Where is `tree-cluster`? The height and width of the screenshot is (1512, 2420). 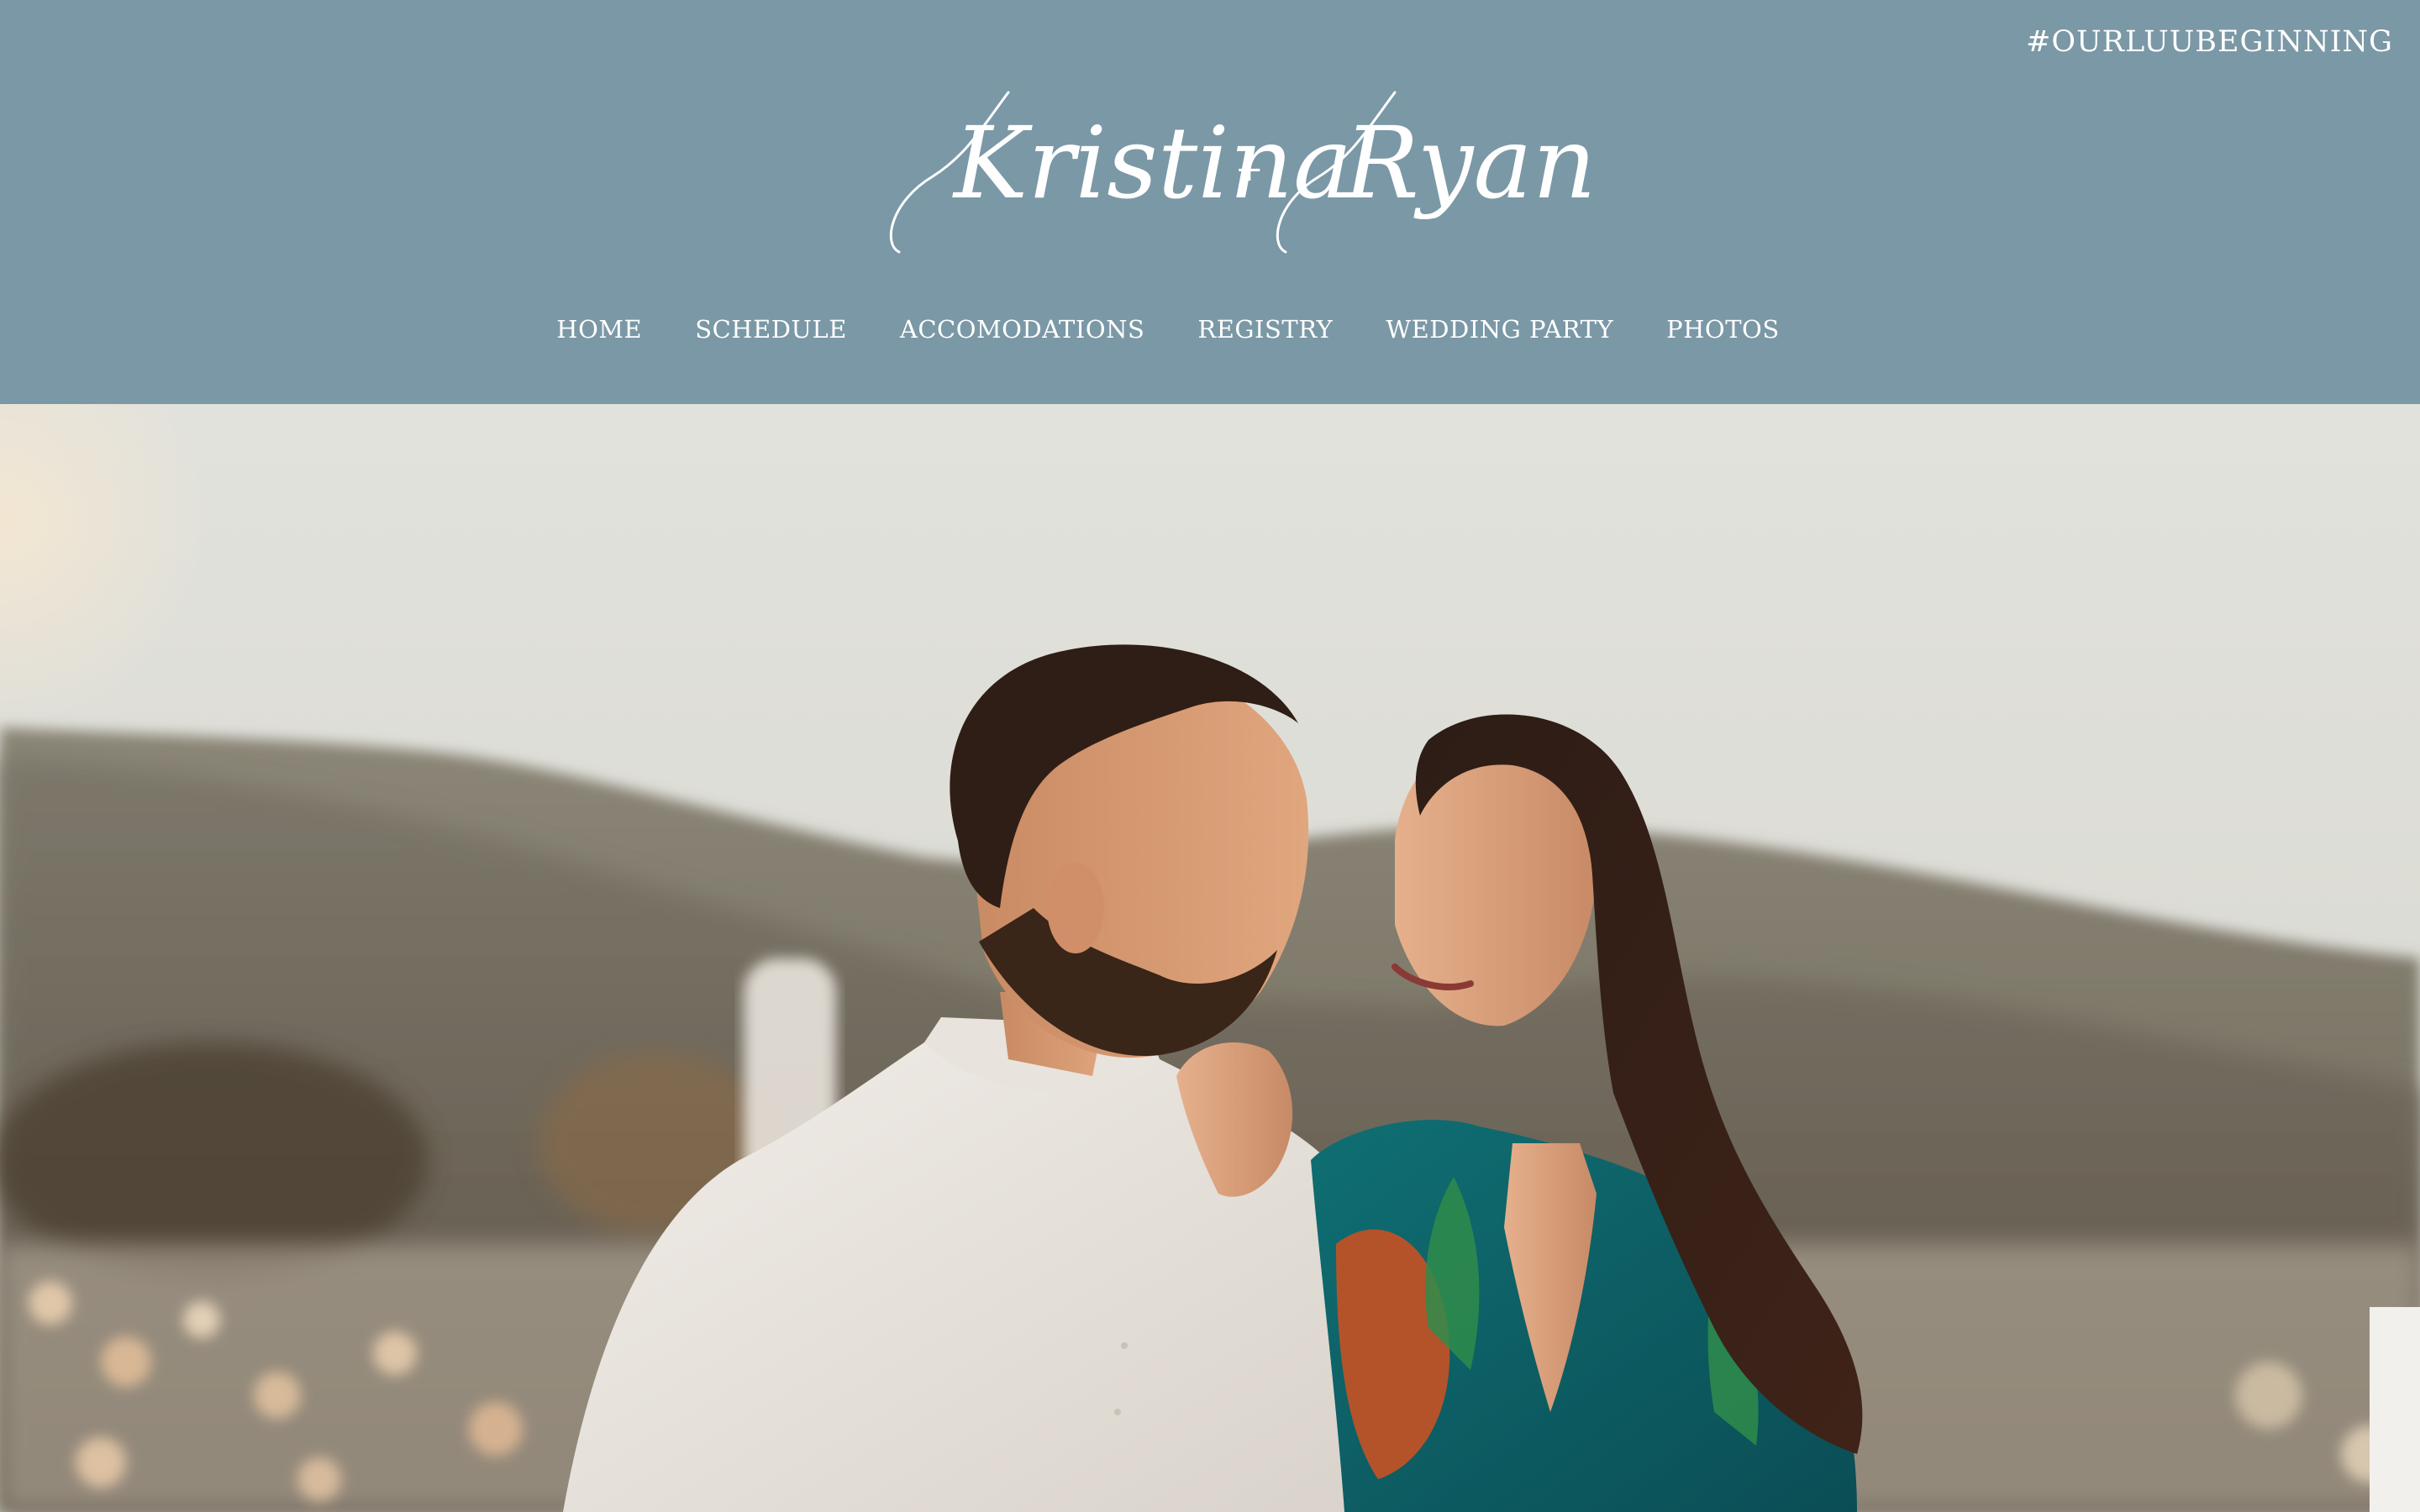
tree-cluster is located at coordinates (214, 1160).